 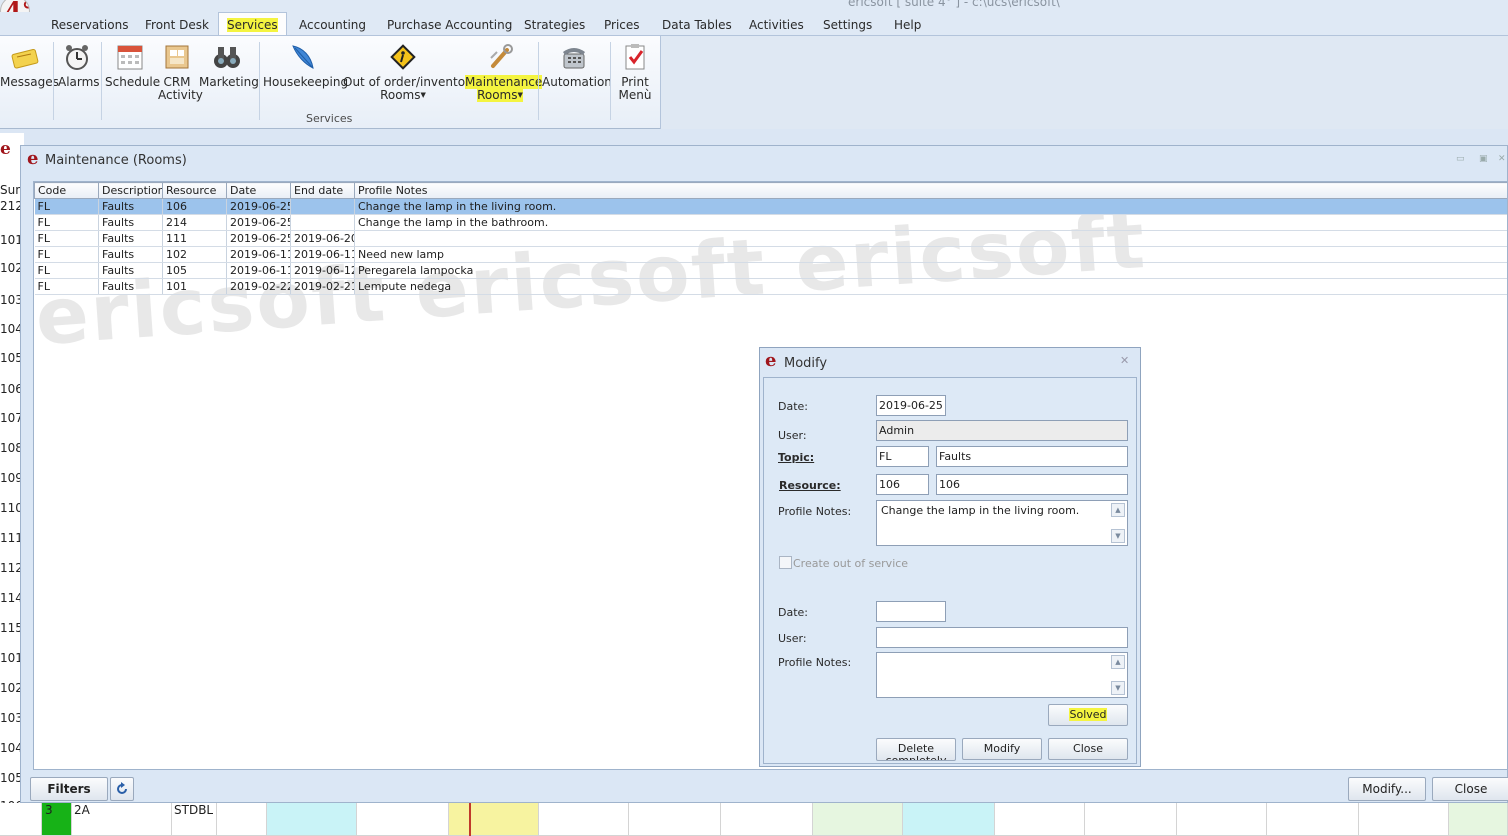 I want to click on tab-activities: Activities, so click(x=776, y=25).